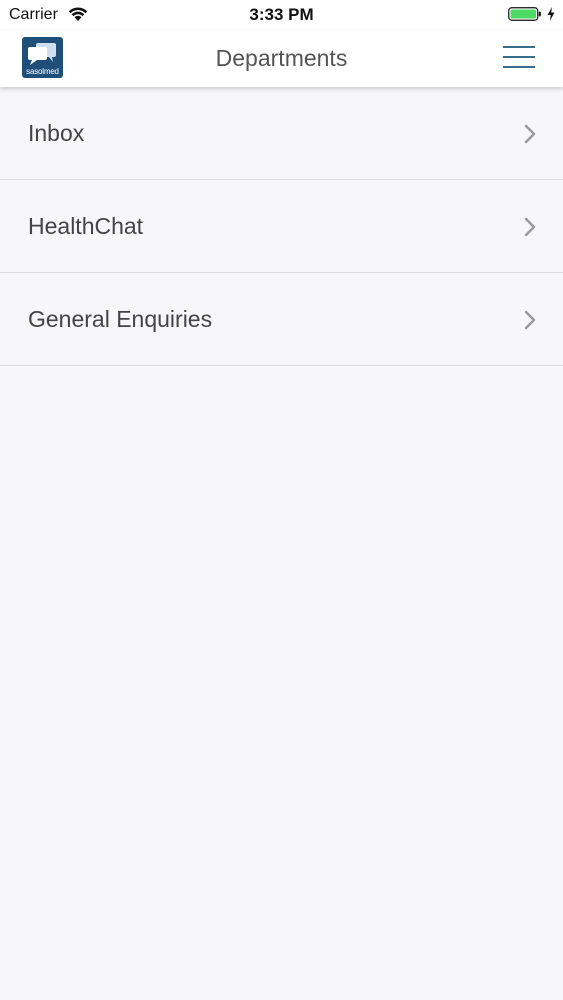 The height and width of the screenshot is (1000, 563). I want to click on clock: 3:33 PM, so click(281, 14).